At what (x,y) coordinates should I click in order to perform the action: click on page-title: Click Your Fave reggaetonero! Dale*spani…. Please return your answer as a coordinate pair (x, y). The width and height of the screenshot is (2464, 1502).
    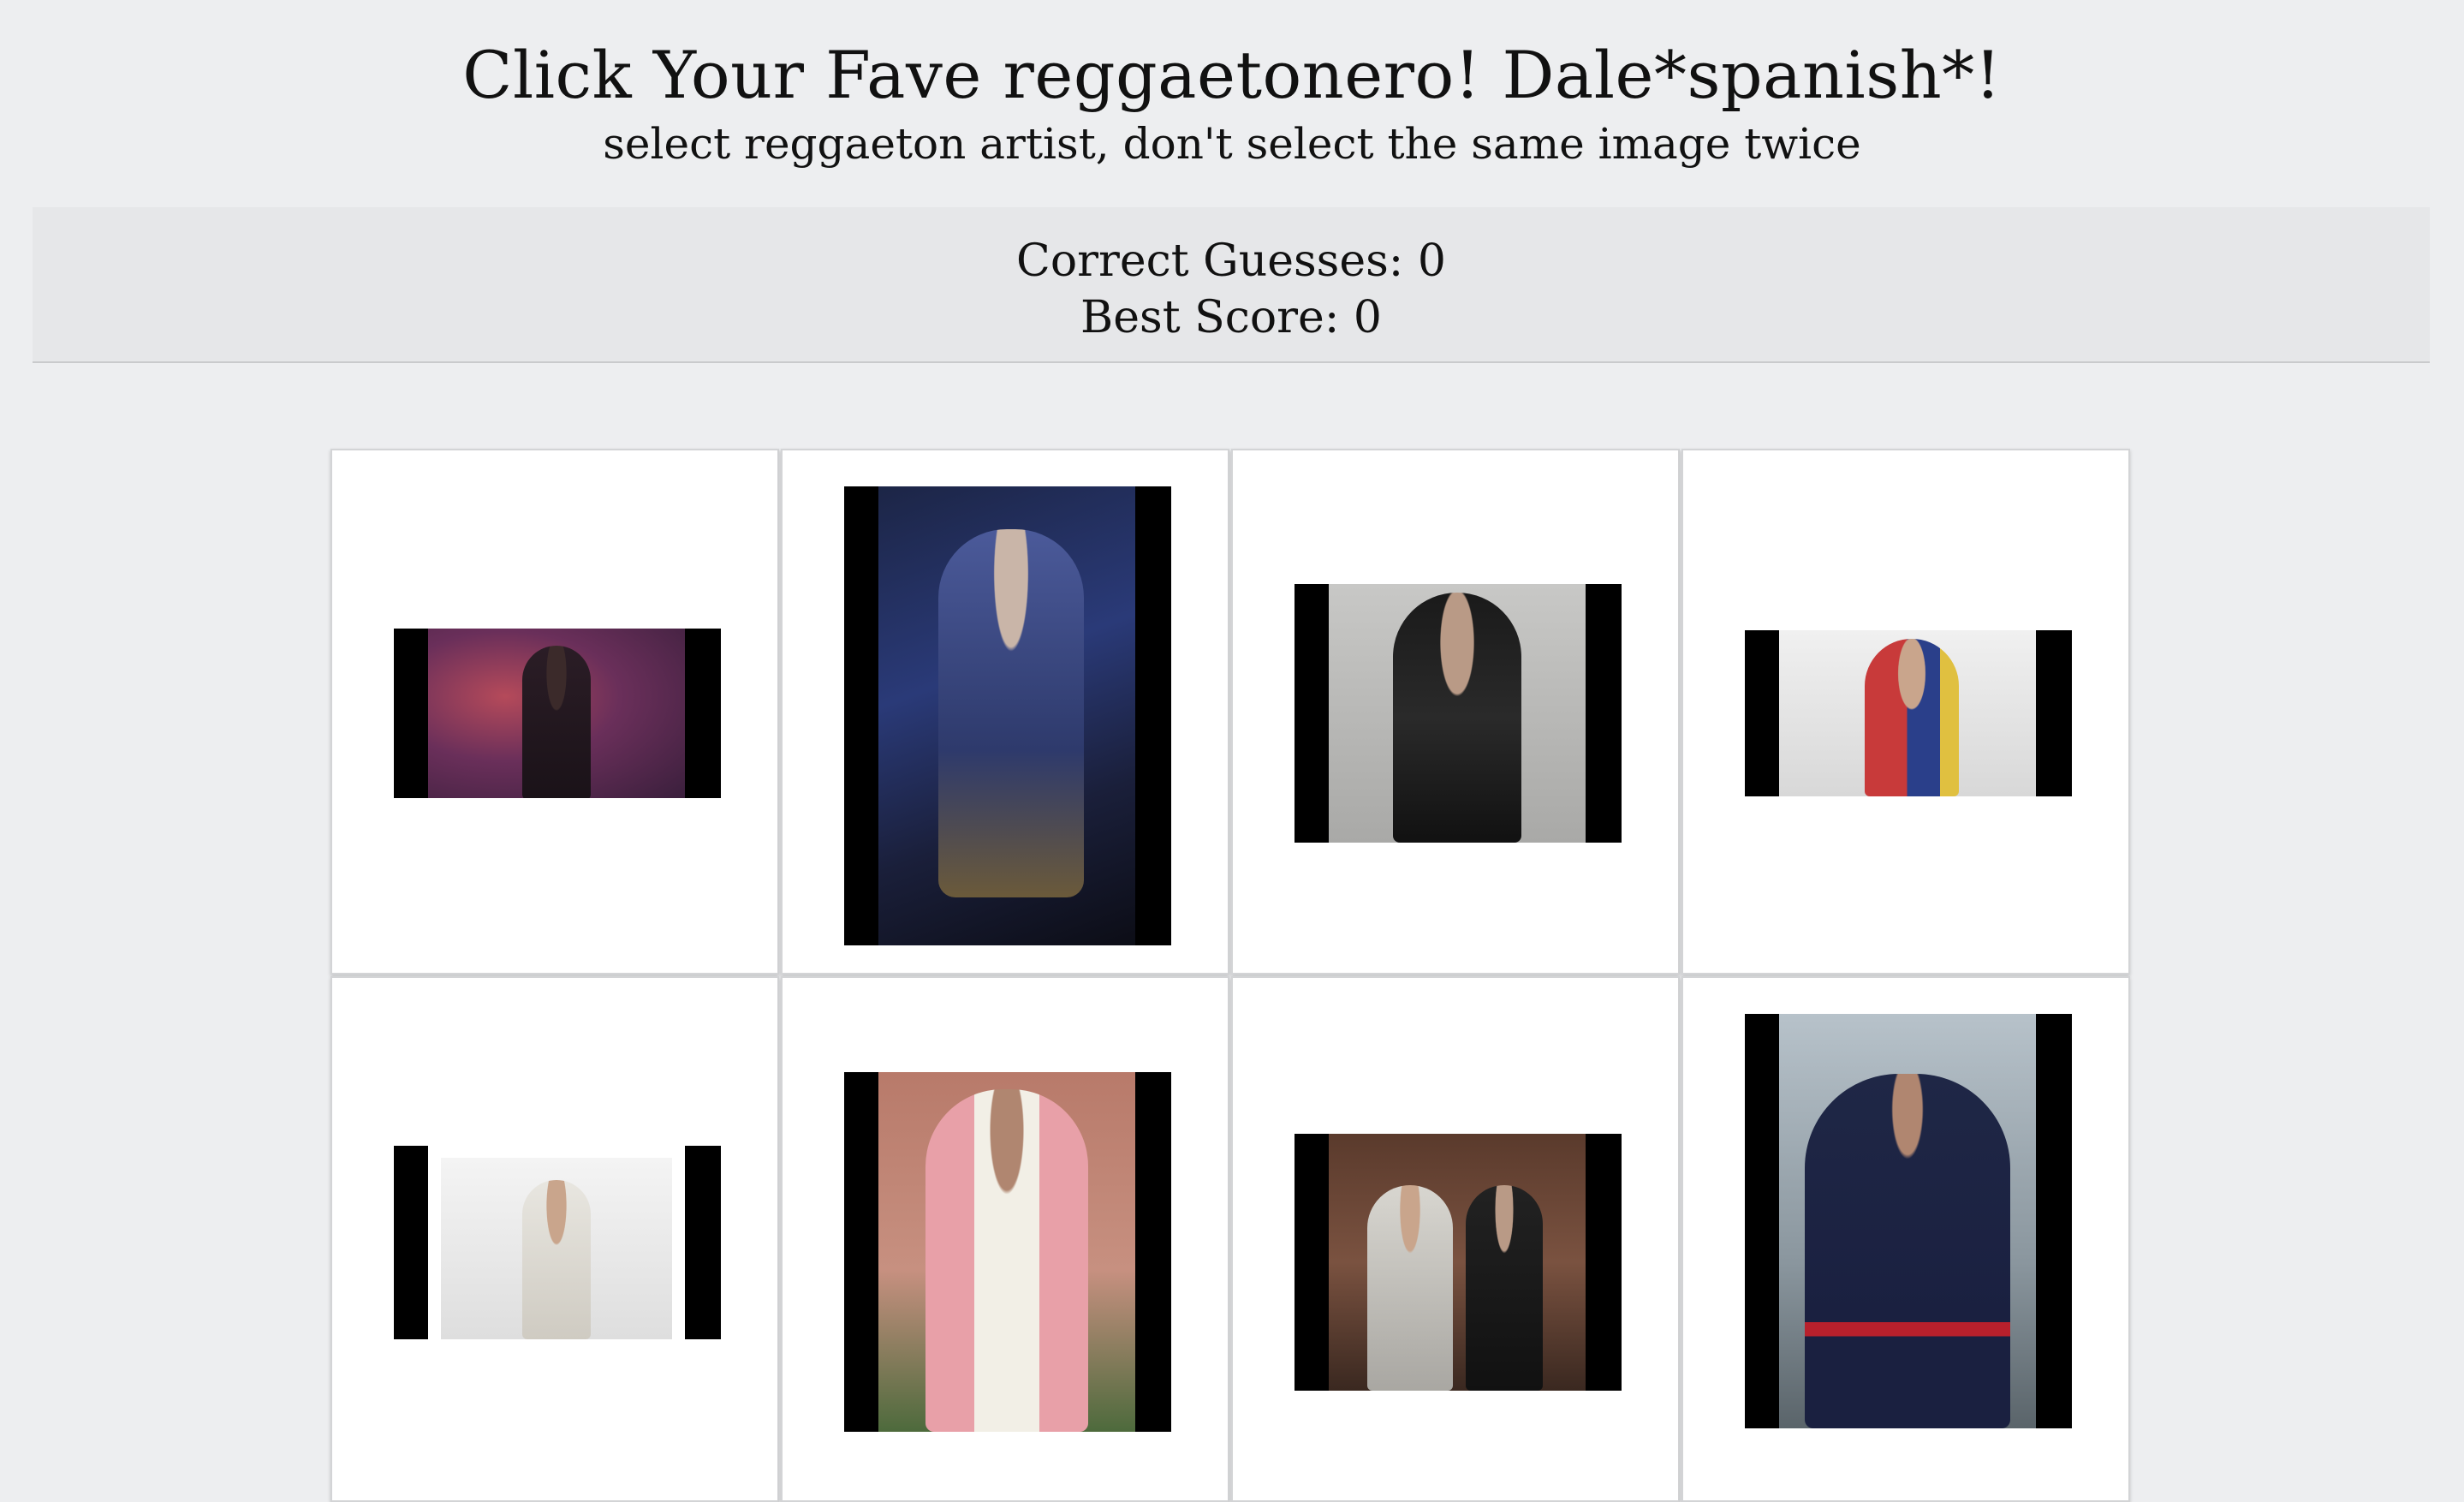
    Looking at the image, I should click on (1232, 75).